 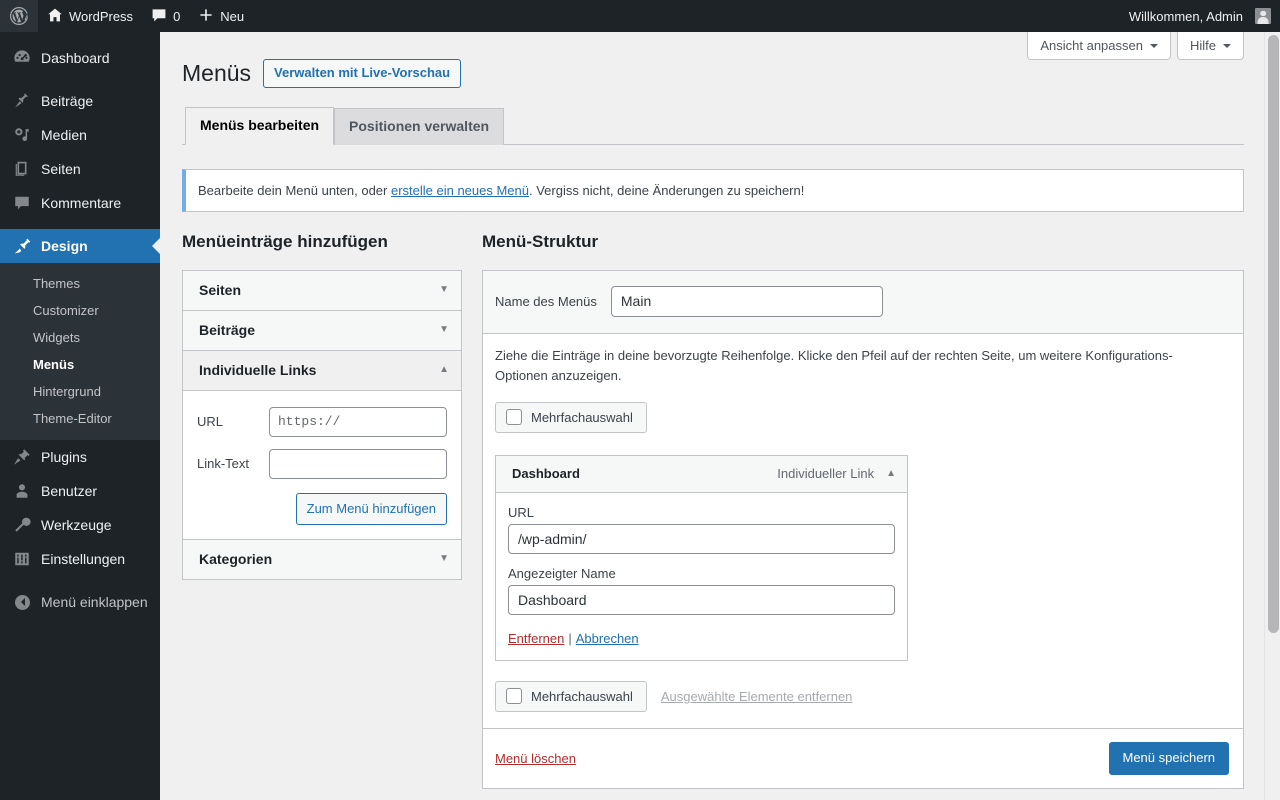 I want to click on chevron-up-icon: ▲, so click(x=891, y=473).